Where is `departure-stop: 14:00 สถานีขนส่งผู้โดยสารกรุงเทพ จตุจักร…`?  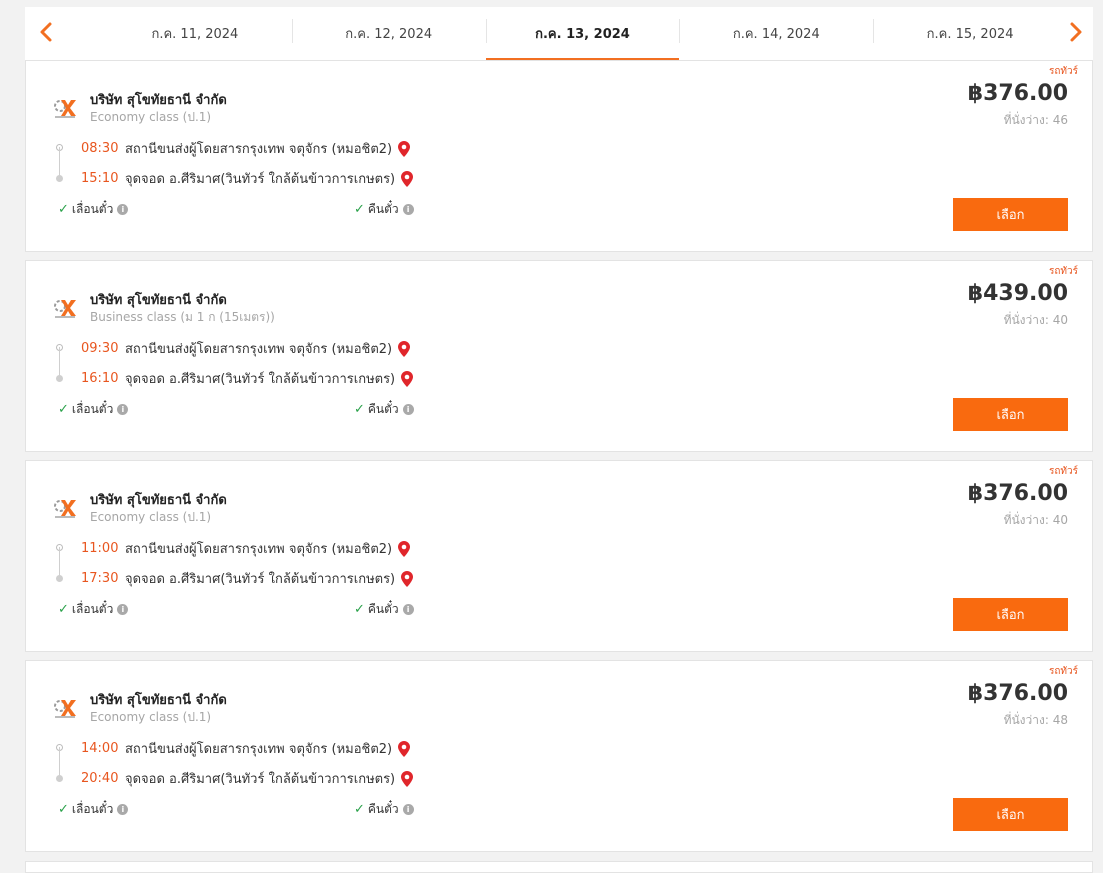
departure-stop: 14:00 สถานีขนส่งผู้โดยสารกรุงเทพ จตุจักร… is located at coordinates (246, 748).